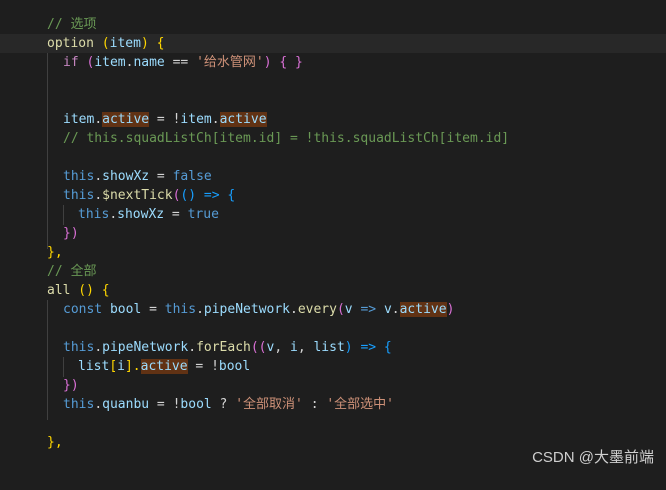 The height and width of the screenshot is (490, 666). I want to click on punctuation: ) { }, so click(283, 62).